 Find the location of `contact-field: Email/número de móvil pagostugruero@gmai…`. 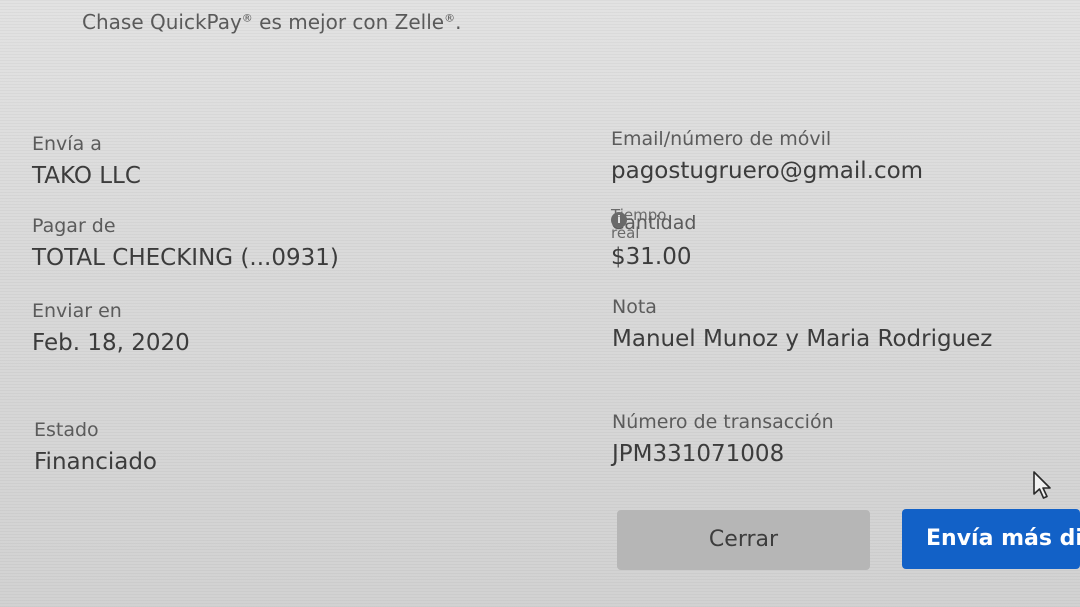

contact-field: Email/número de móvil pagostugruero@gmai… is located at coordinates (767, 156).